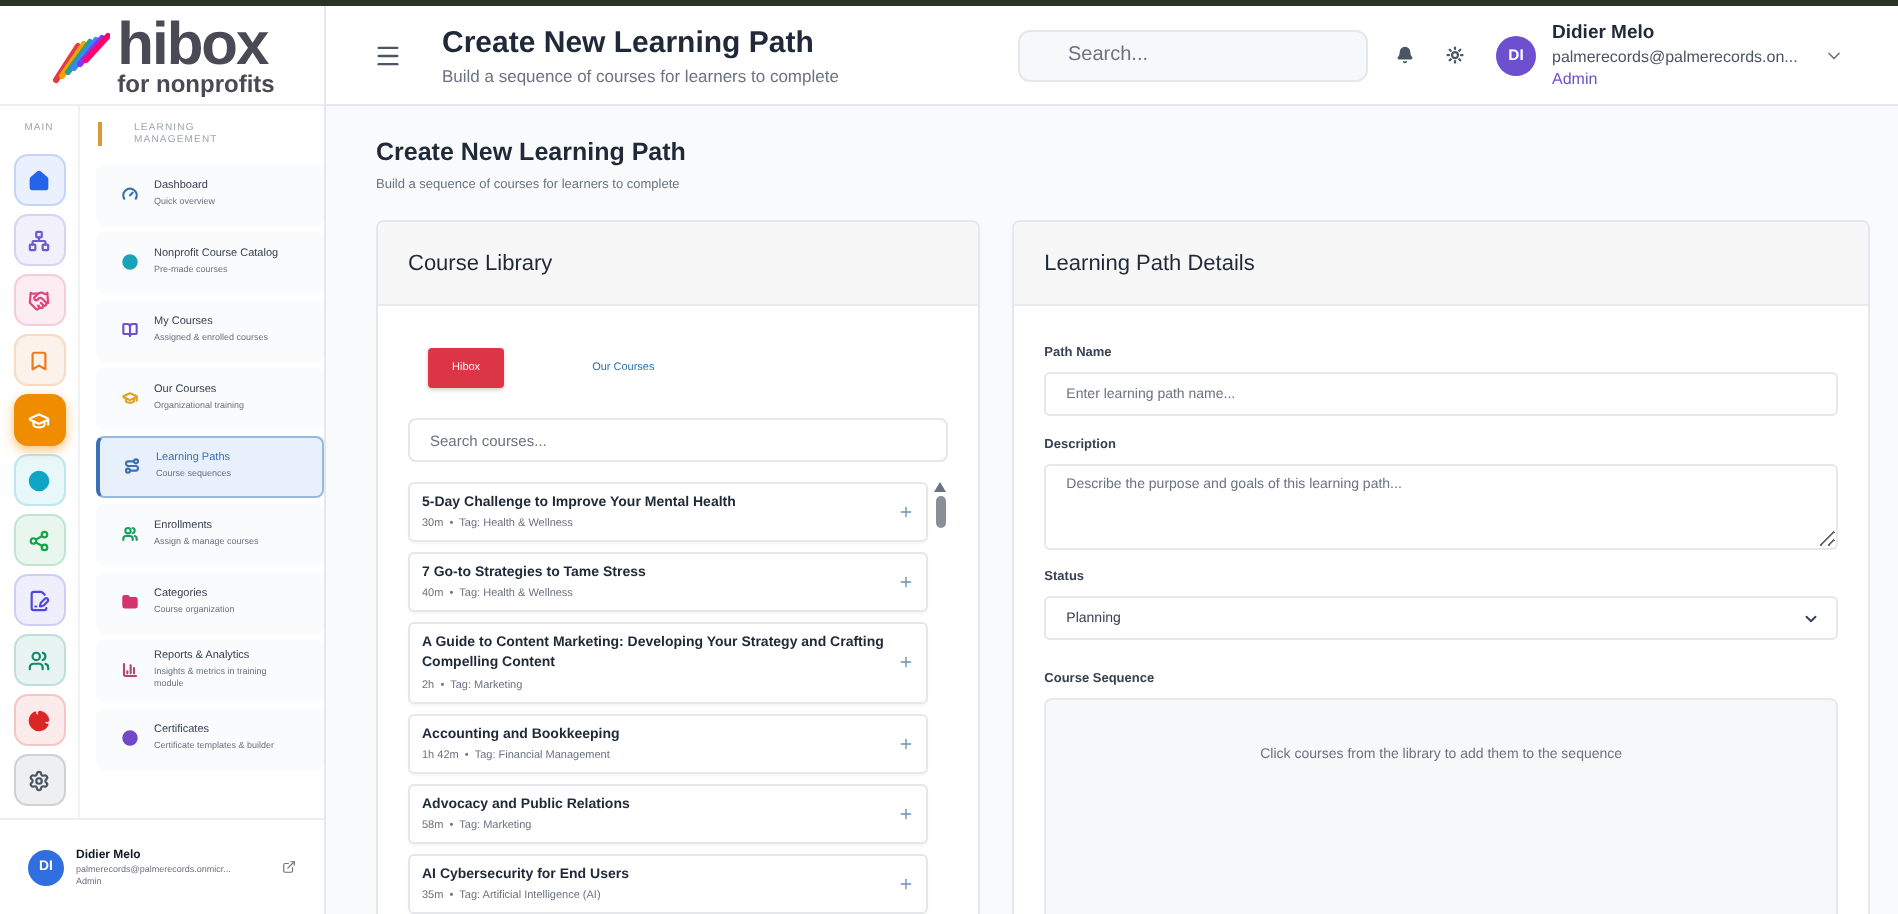 This screenshot has height=914, width=1898. Describe the element at coordinates (940, 487) in the screenshot. I see `scroll-up-icon` at that location.